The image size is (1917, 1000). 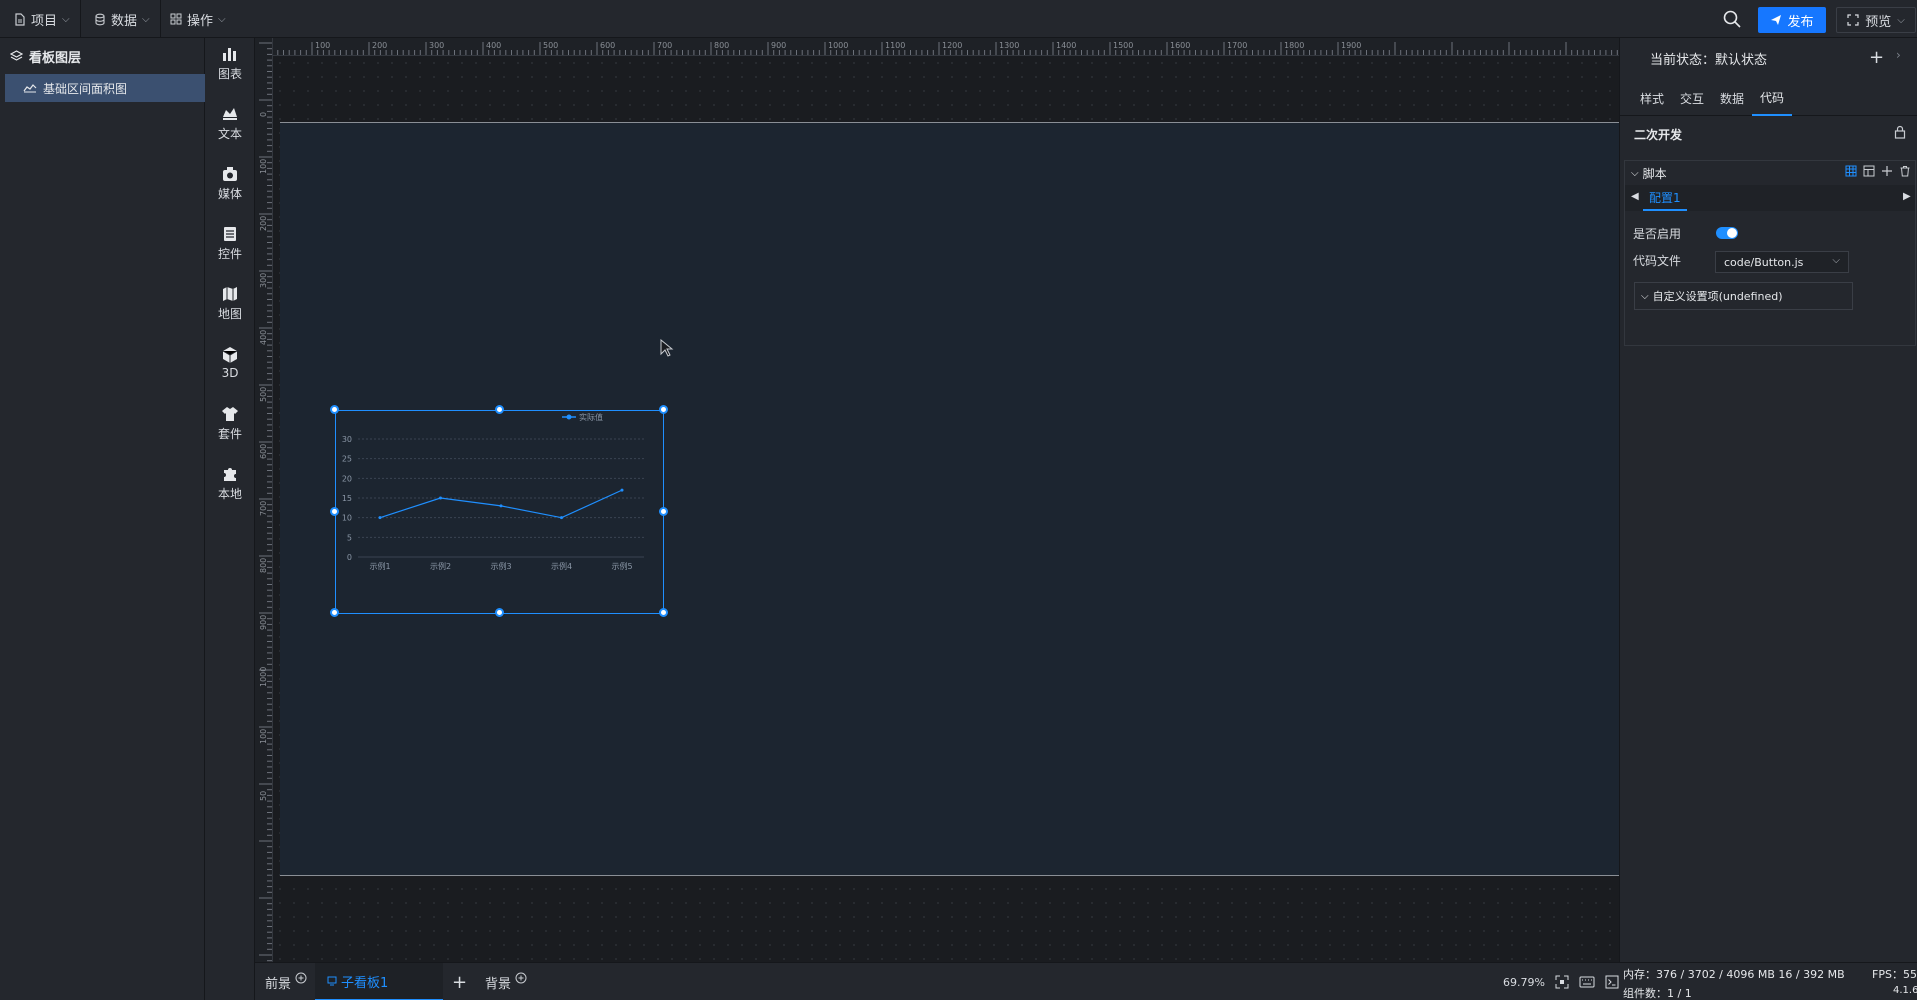 What do you see at coordinates (263, 394) in the screenshot?
I see `ruler-left-label: 500` at bounding box center [263, 394].